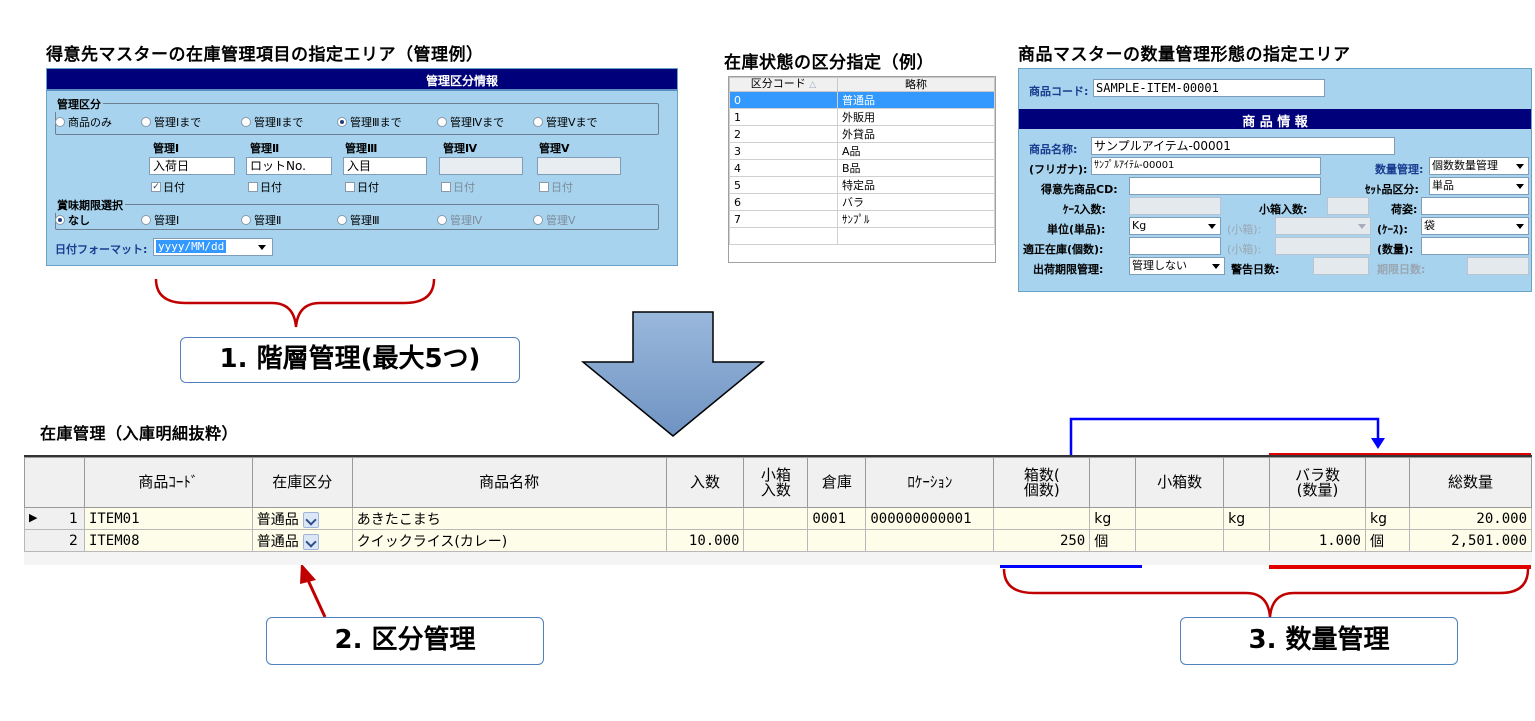  I want to click on red-arrow-line, so click(316, 597).